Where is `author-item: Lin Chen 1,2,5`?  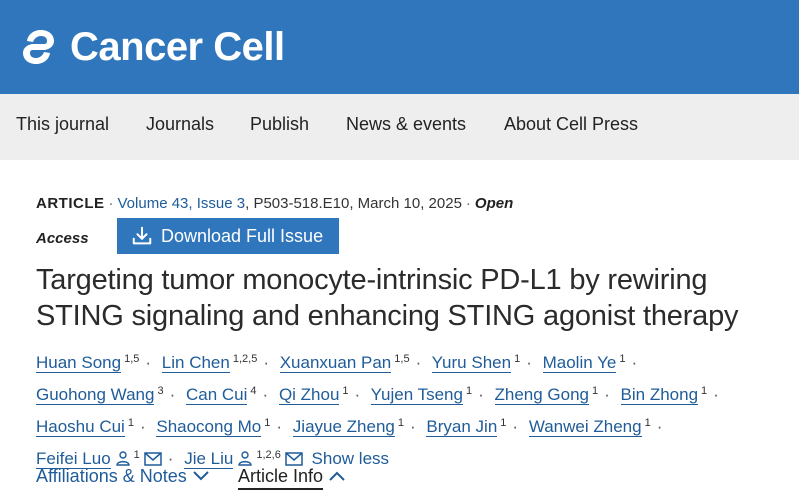
author-item: Lin Chen 1,2,5 is located at coordinates (209, 363).